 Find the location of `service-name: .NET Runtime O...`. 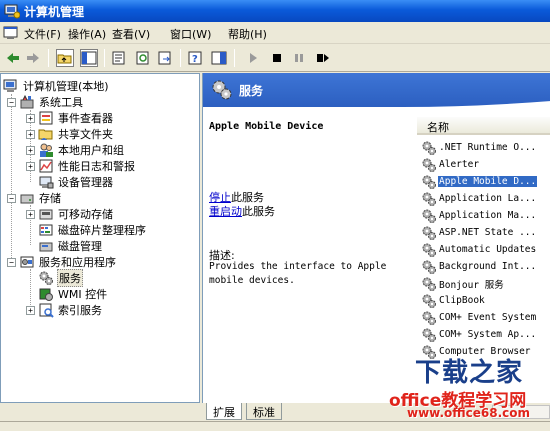

service-name: .NET Runtime O... is located at coordinates (488, 147).